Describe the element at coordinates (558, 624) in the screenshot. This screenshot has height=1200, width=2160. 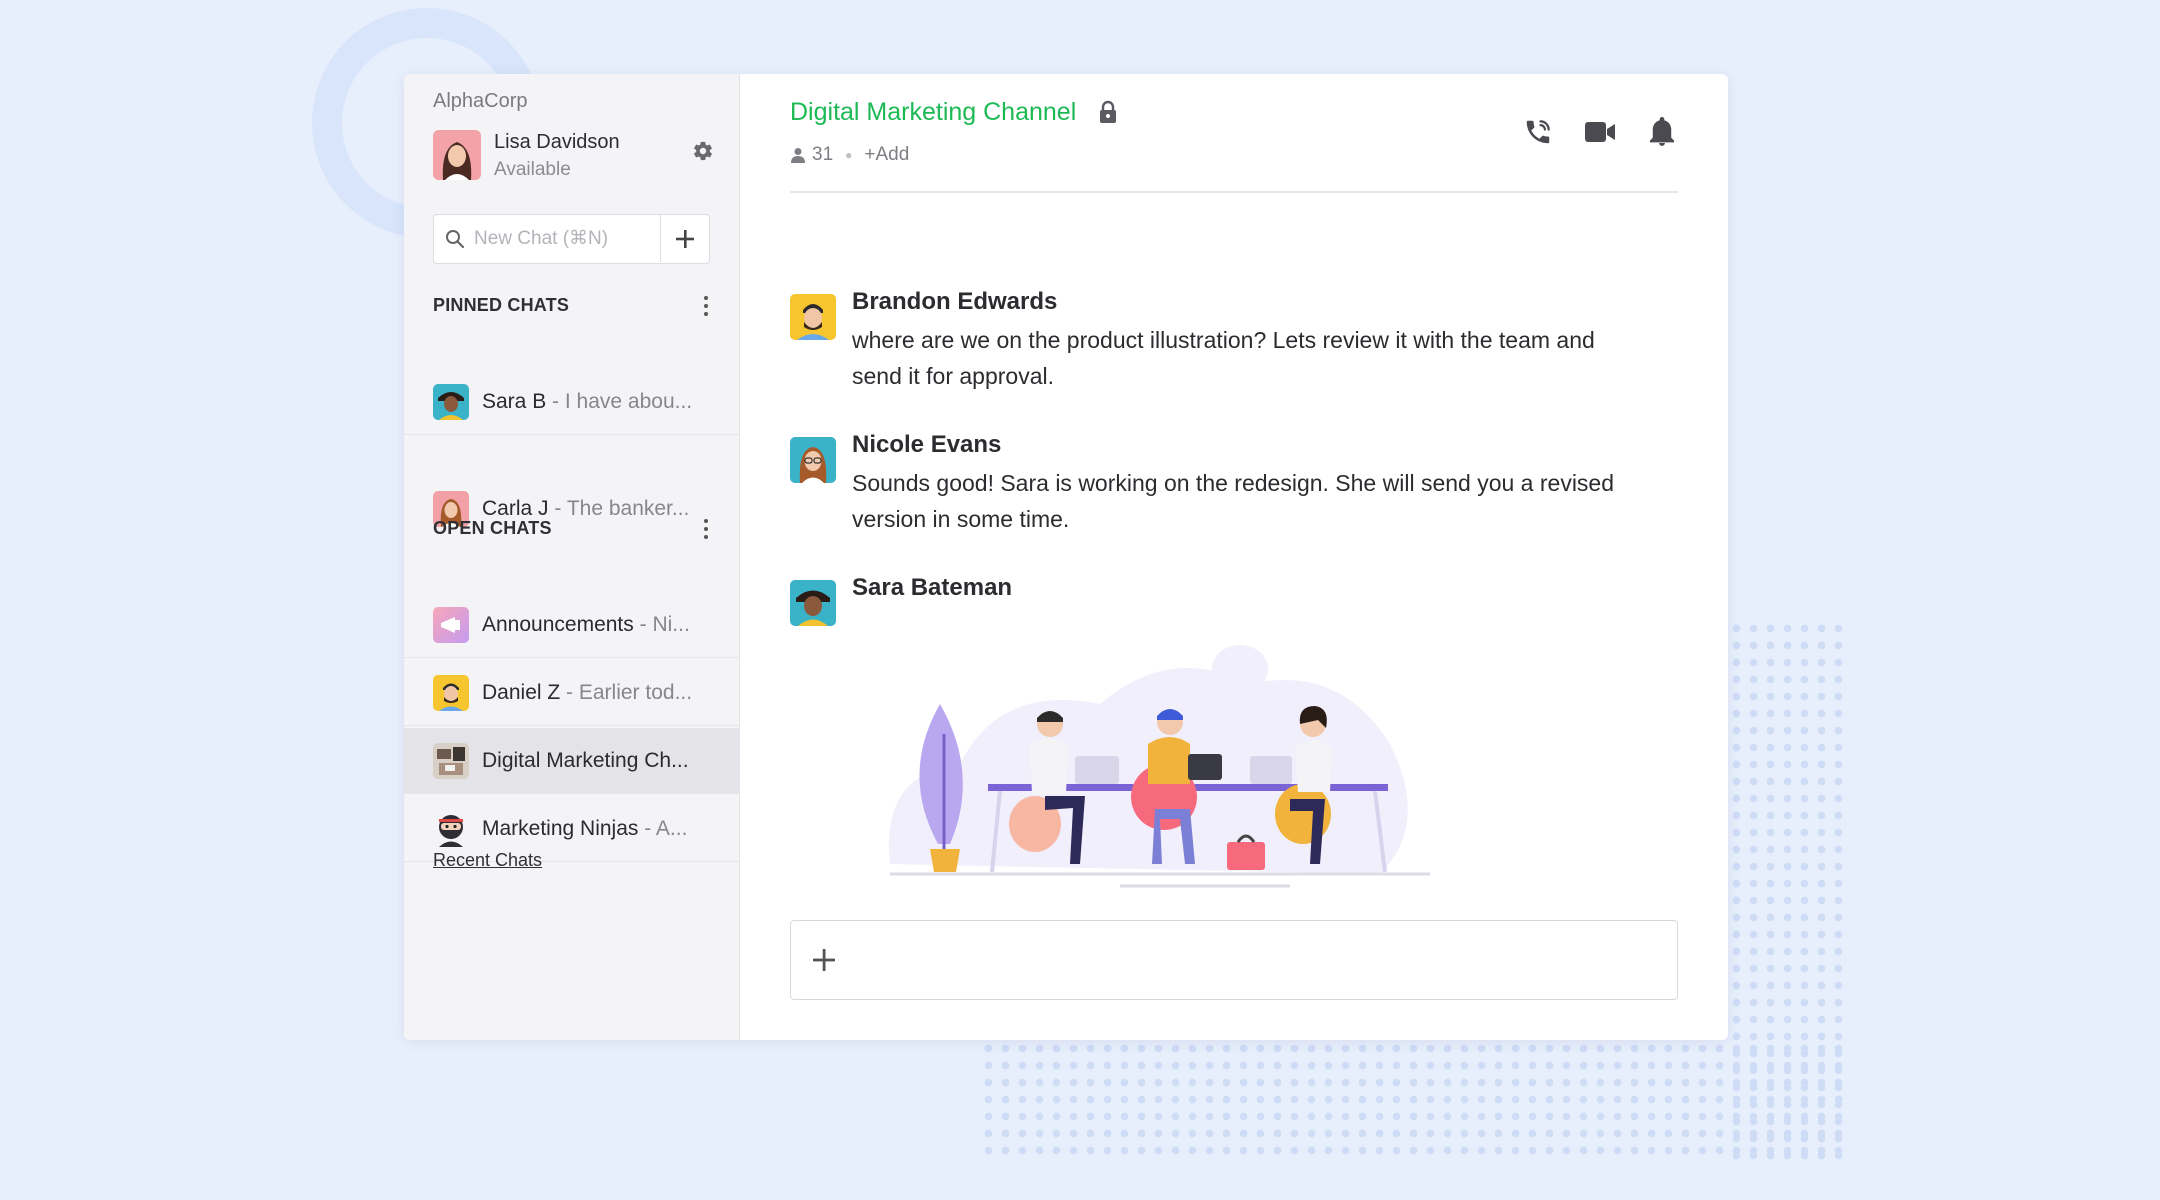
I see `chat-name: Announcements` at that location.